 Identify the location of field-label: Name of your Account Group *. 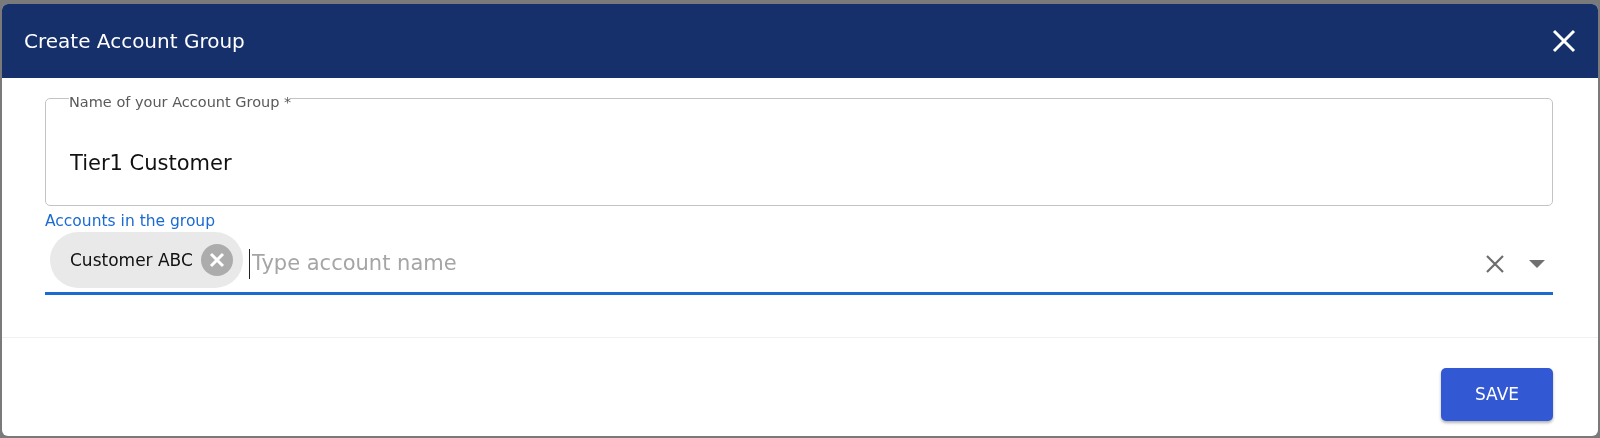
(180, 103).